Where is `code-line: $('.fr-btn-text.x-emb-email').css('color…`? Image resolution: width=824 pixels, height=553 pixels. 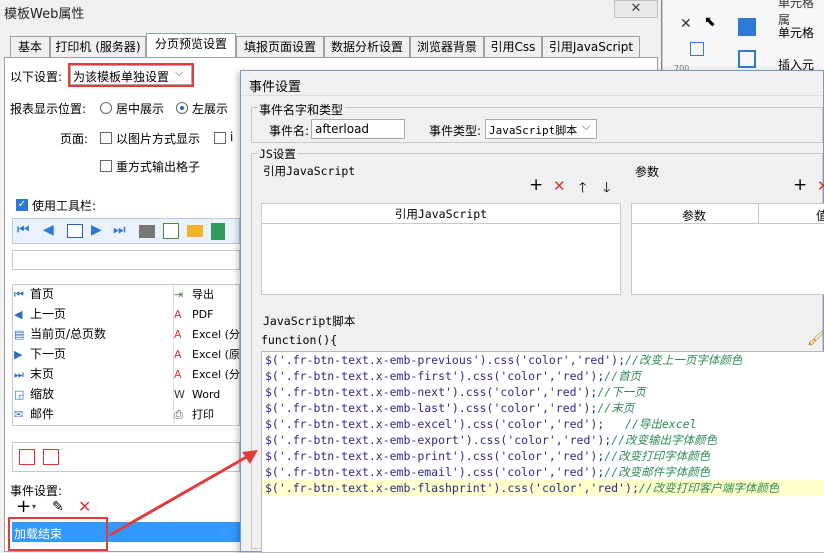 code-line: $('.fr-btn-text.x-emb-email').css('color… is located at coordinates (543, 472).